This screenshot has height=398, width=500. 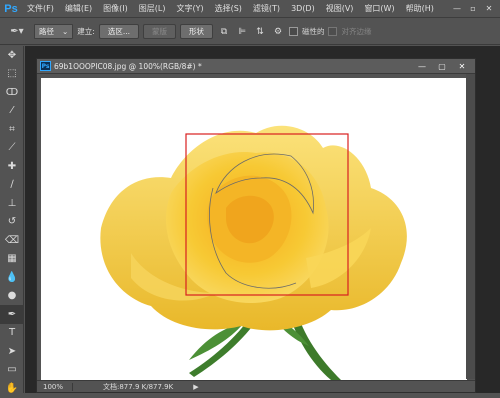 I want to click on brush-tool-icon: ∕, so click(x=12, y=185).